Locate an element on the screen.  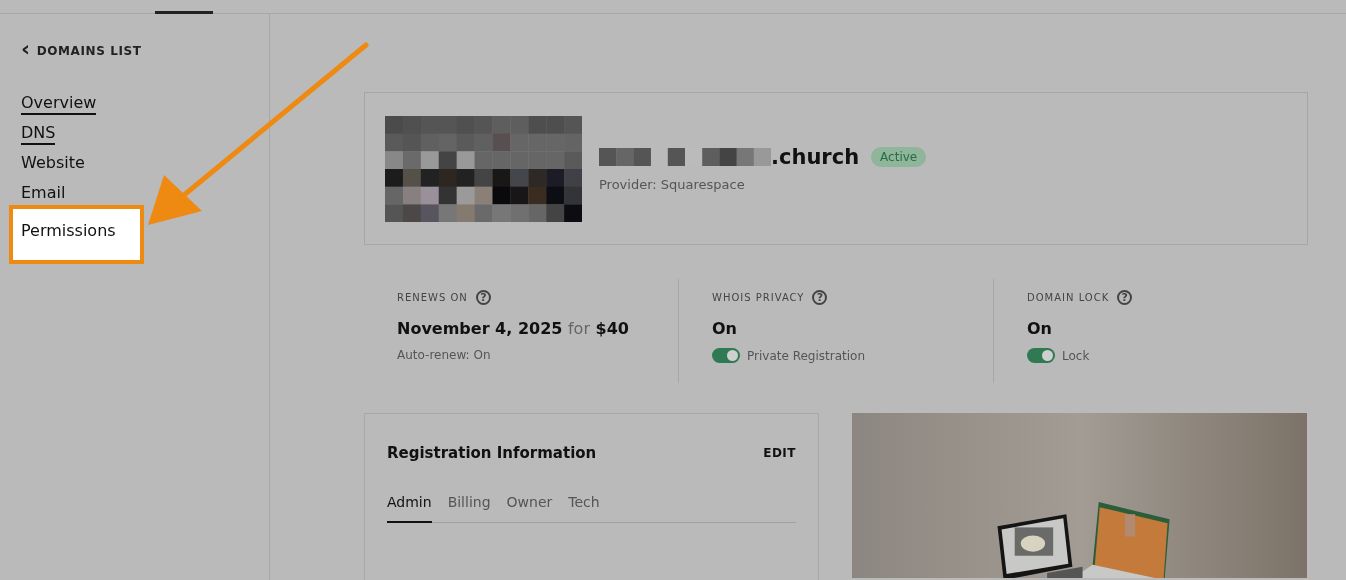
toggle-label: Lock is located at coordinates (1076, 355).